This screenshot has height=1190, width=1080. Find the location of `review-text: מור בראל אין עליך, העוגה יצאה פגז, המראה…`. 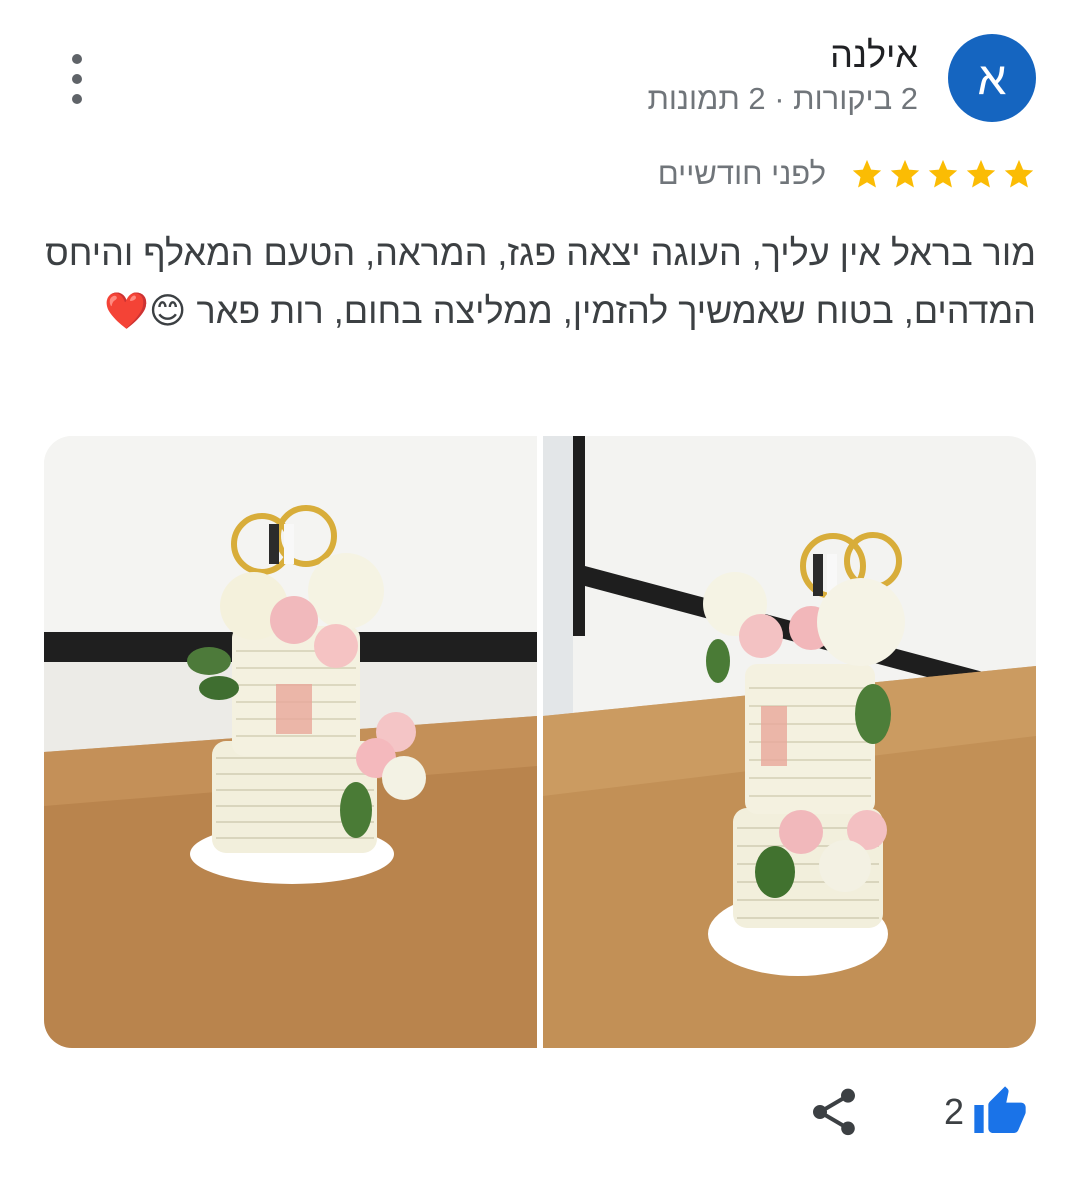

review-text: מור בראל אין עליך, העוגה יצאה פגז, המראה… is located at coordinates (540, 281).